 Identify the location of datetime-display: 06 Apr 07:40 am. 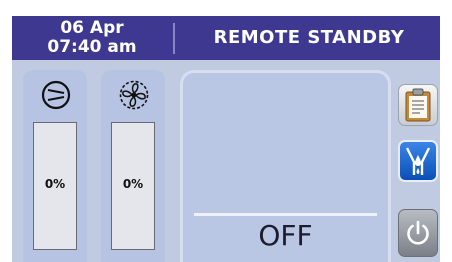
(92, 38).